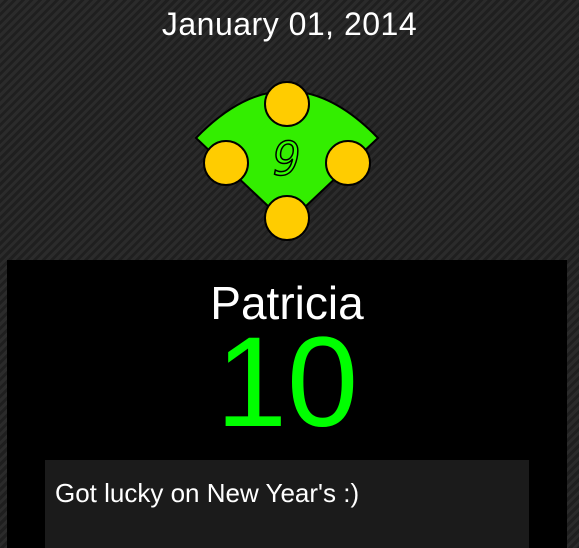 Image resolution: width=579 pixels, height=548 pixels. What do you see at coordinates (287, 218) in the screenshot?
I see `home-plate` at bounding box center [287, 218].